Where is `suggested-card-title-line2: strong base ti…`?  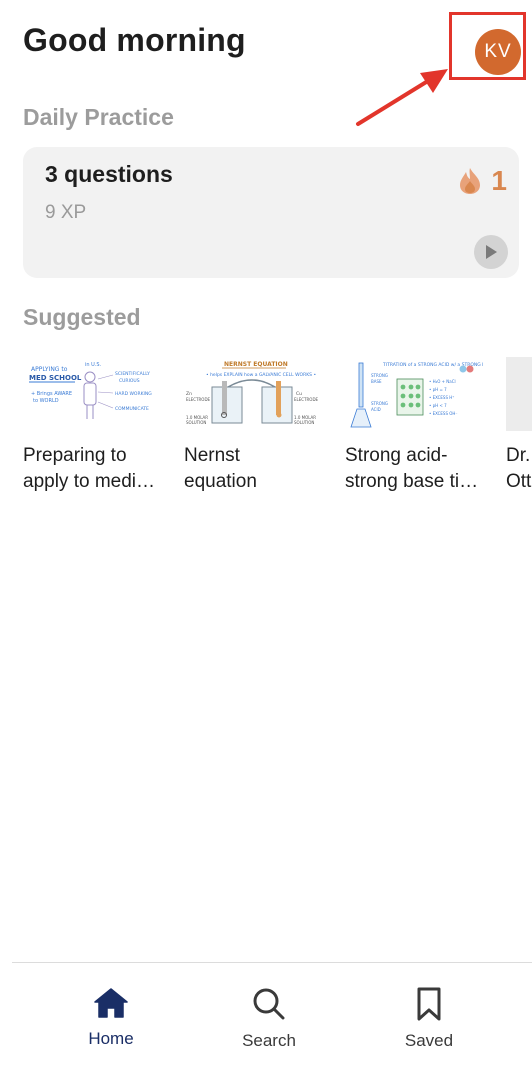 suggested-card-title-line2: strong base ti… is located at coordinates (412, 481).